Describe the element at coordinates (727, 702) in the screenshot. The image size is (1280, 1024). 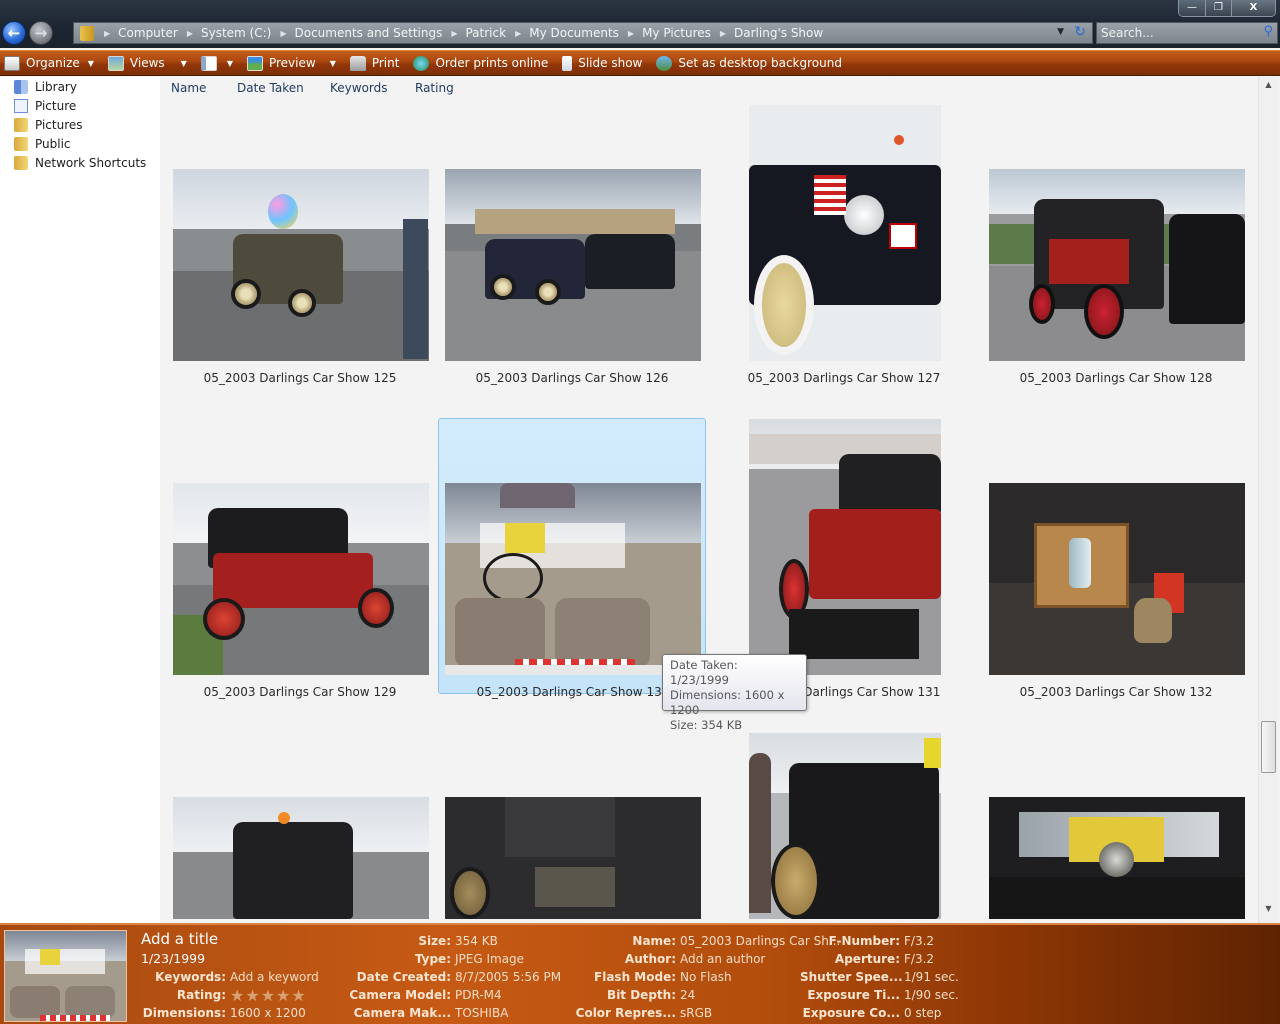
I see `tooltip-dimensions: Dimensions: 1600 x 1200` at that location.